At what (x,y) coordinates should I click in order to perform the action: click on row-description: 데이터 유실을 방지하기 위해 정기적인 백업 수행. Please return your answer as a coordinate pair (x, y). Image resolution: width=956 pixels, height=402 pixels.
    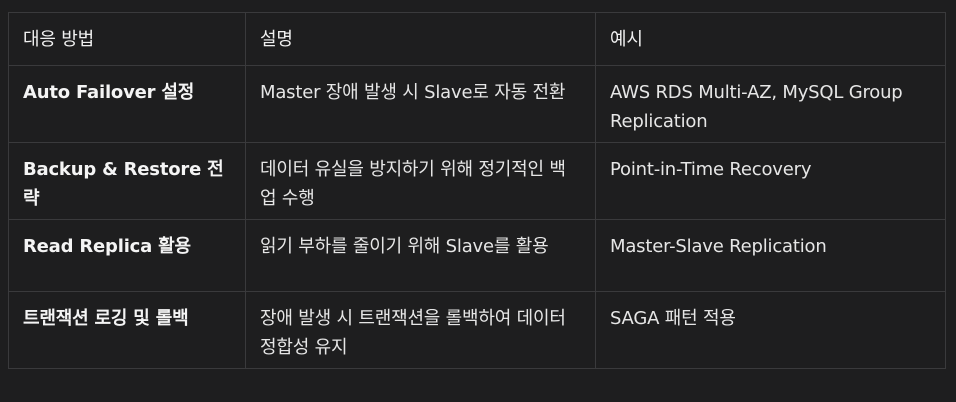
    Looking at the image, I should click on (420, 181).